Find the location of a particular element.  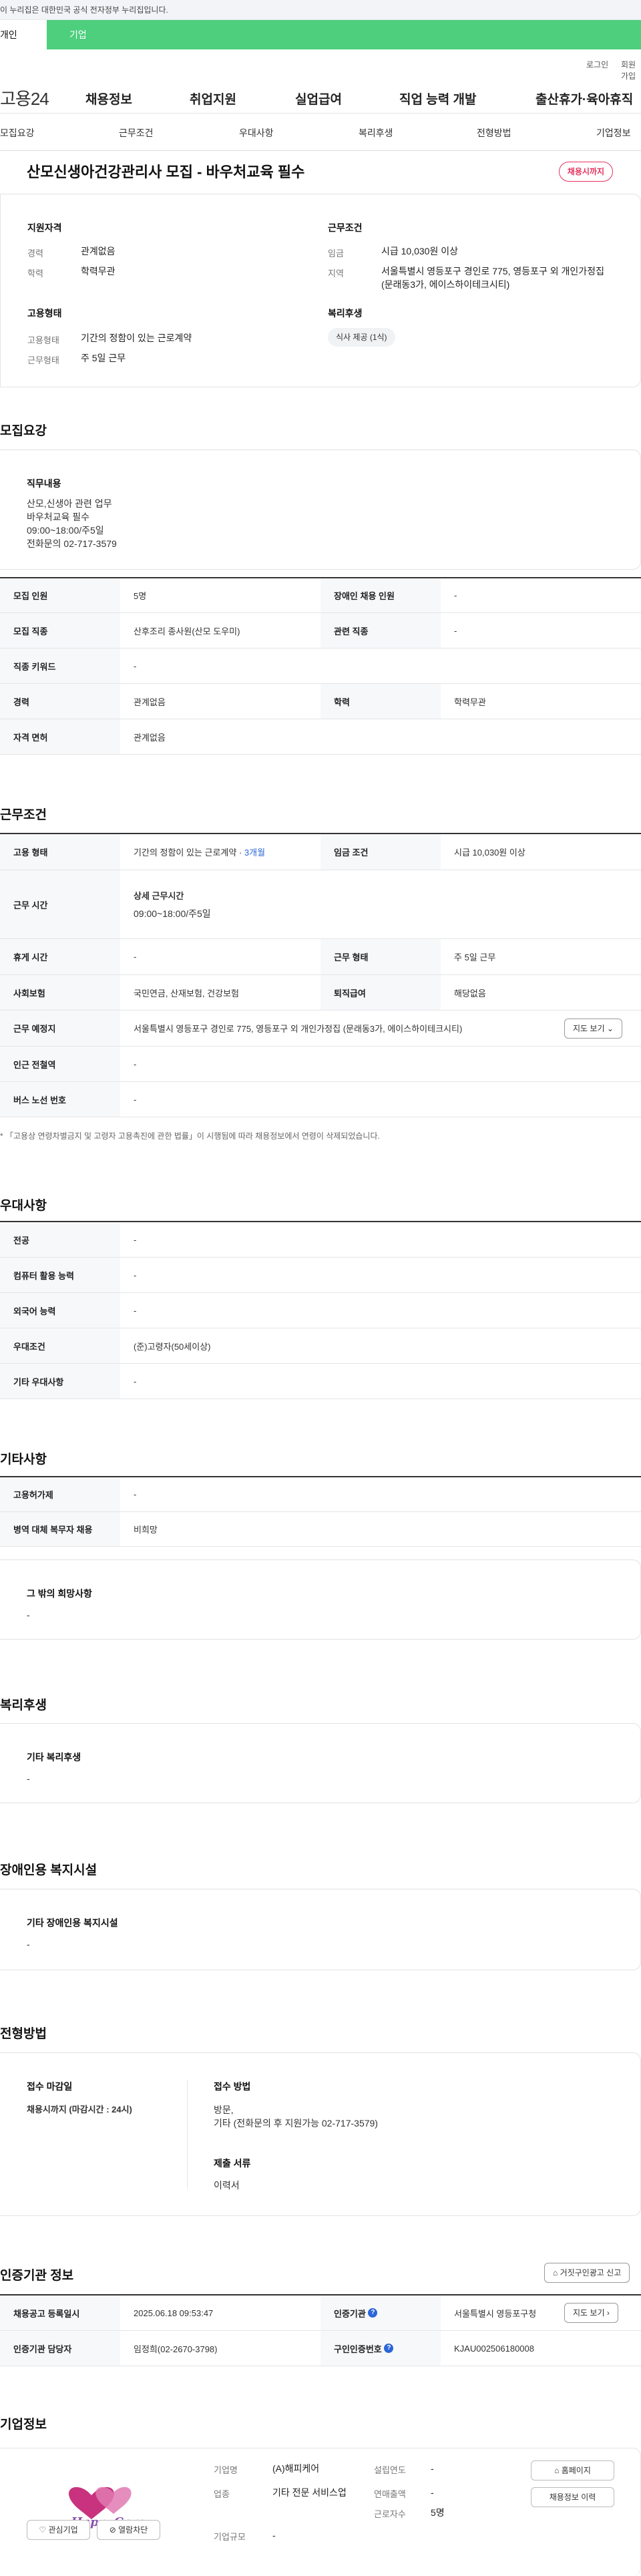

table-cell: KJAU002506180008 is located at coordinates (494, 2348).